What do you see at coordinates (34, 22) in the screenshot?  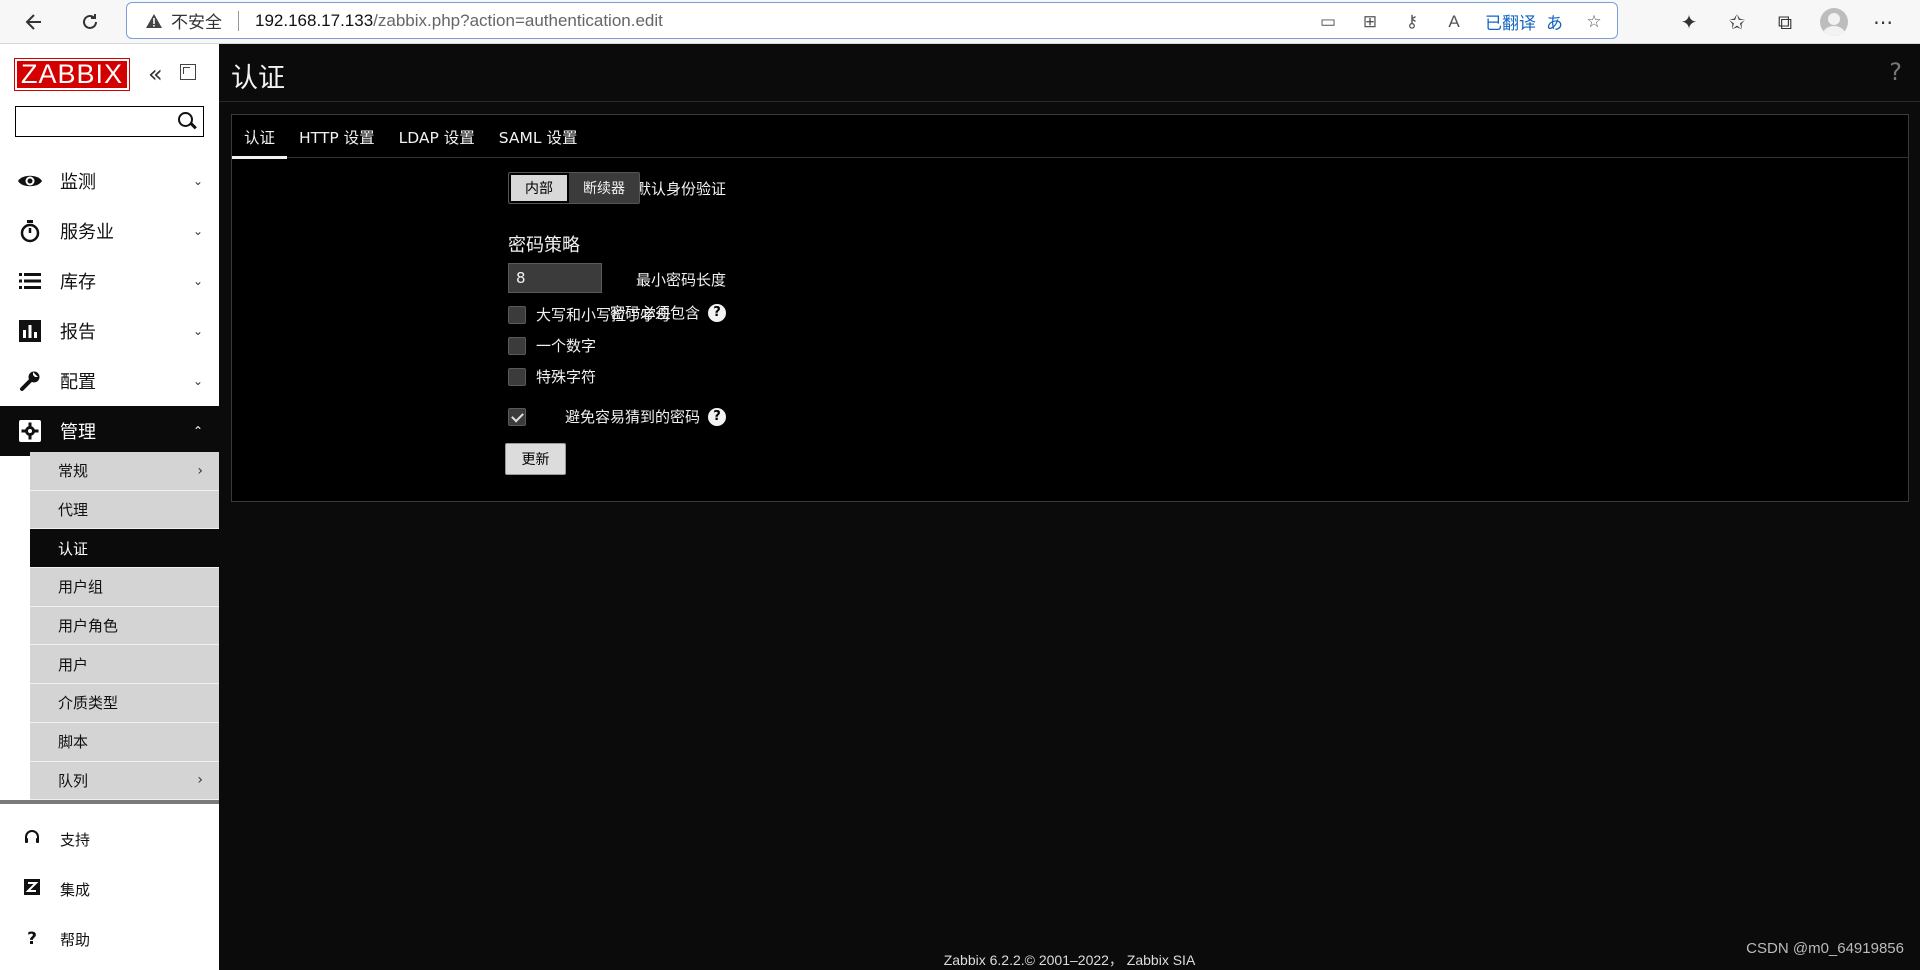 I see `back-button` at bounding box center [34, 22].